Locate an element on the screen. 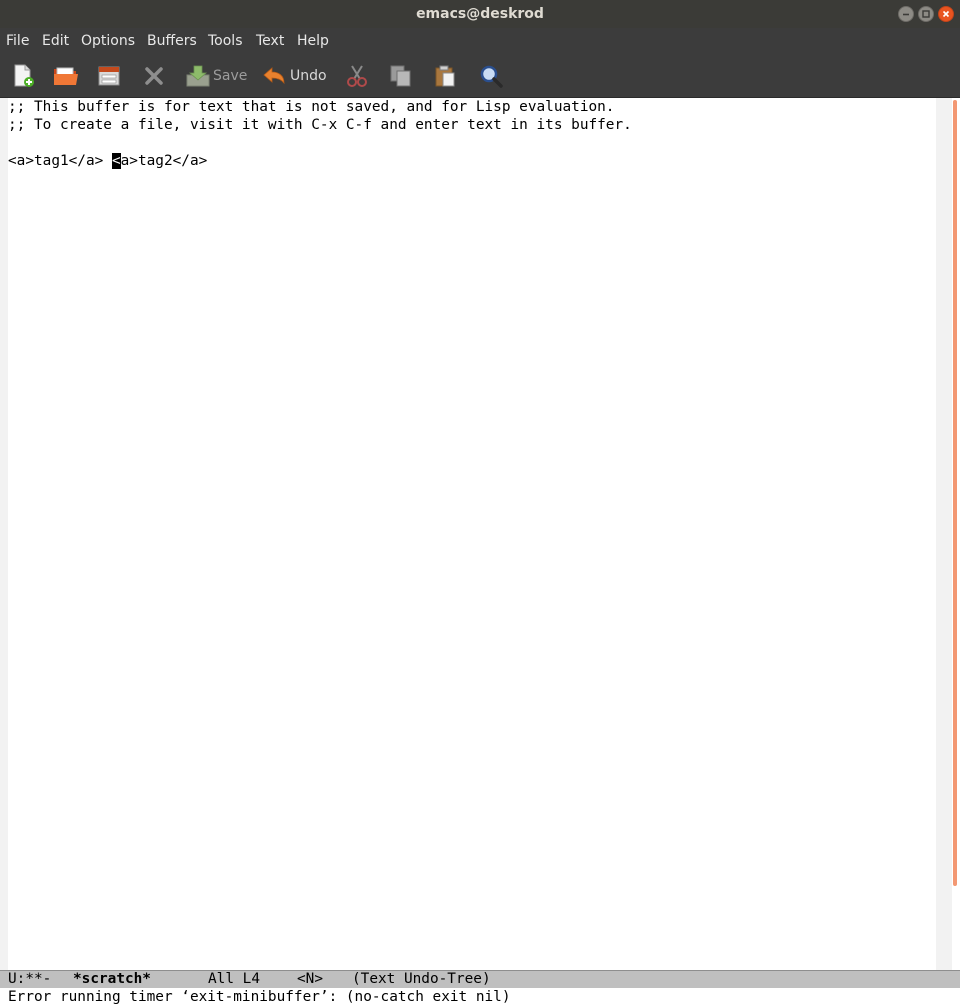  menu-options: Options is located at coordinates (108, 41).